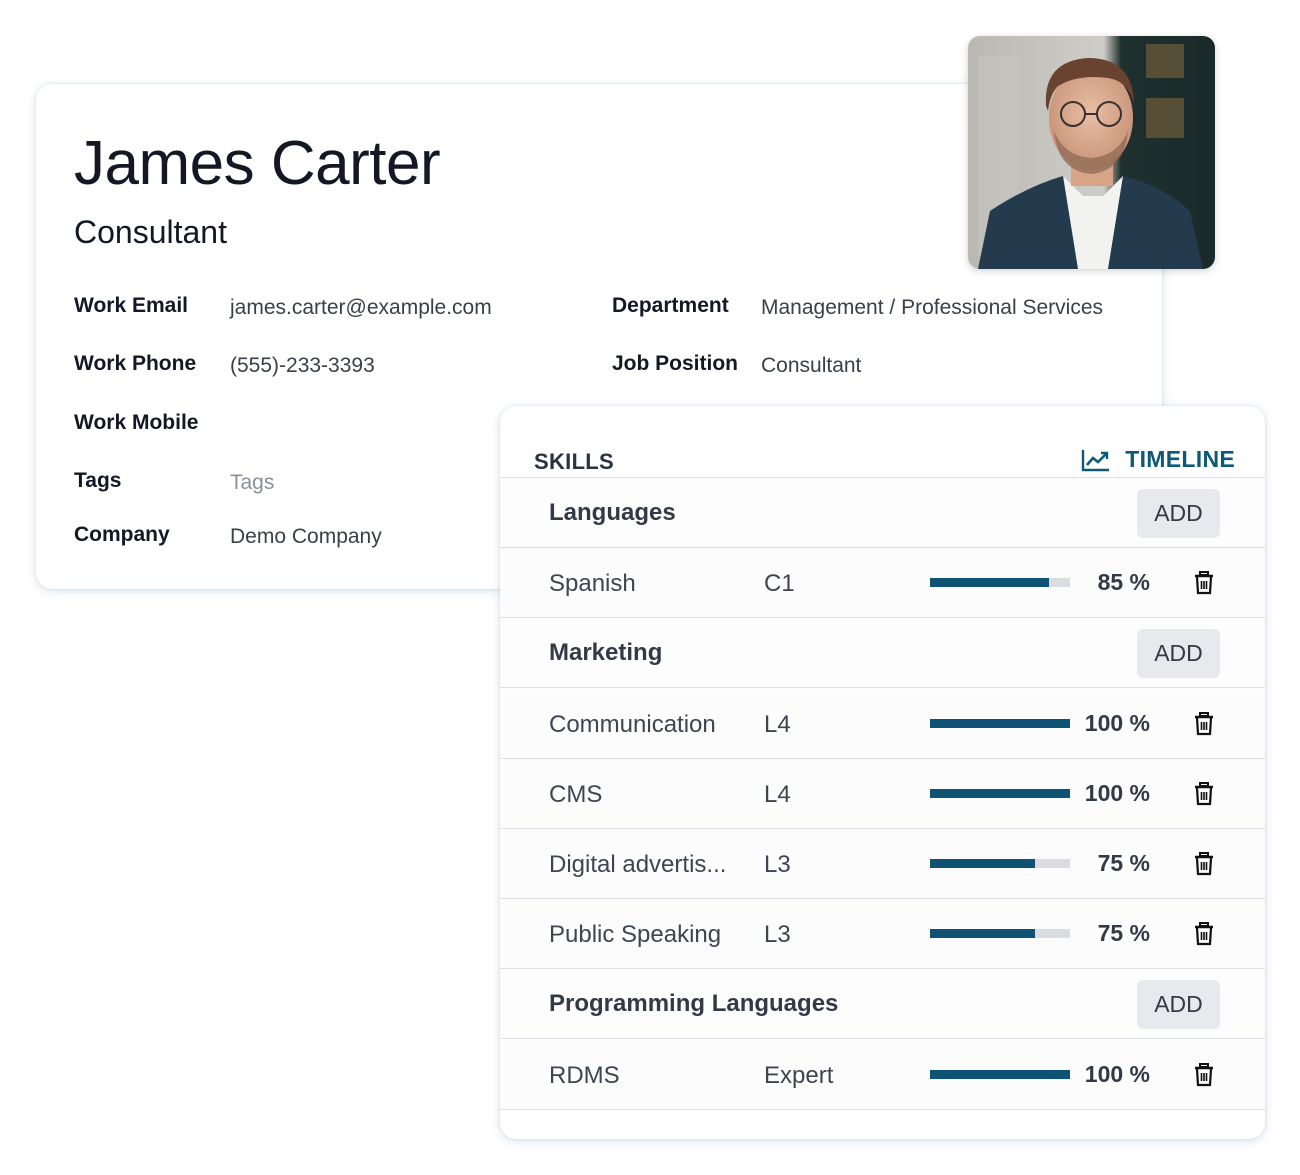 The width and height of the screenshot is (1300, 1175). I want to click on field-work-phone: Work Phone (555)-233-3393, so click(224, 364).